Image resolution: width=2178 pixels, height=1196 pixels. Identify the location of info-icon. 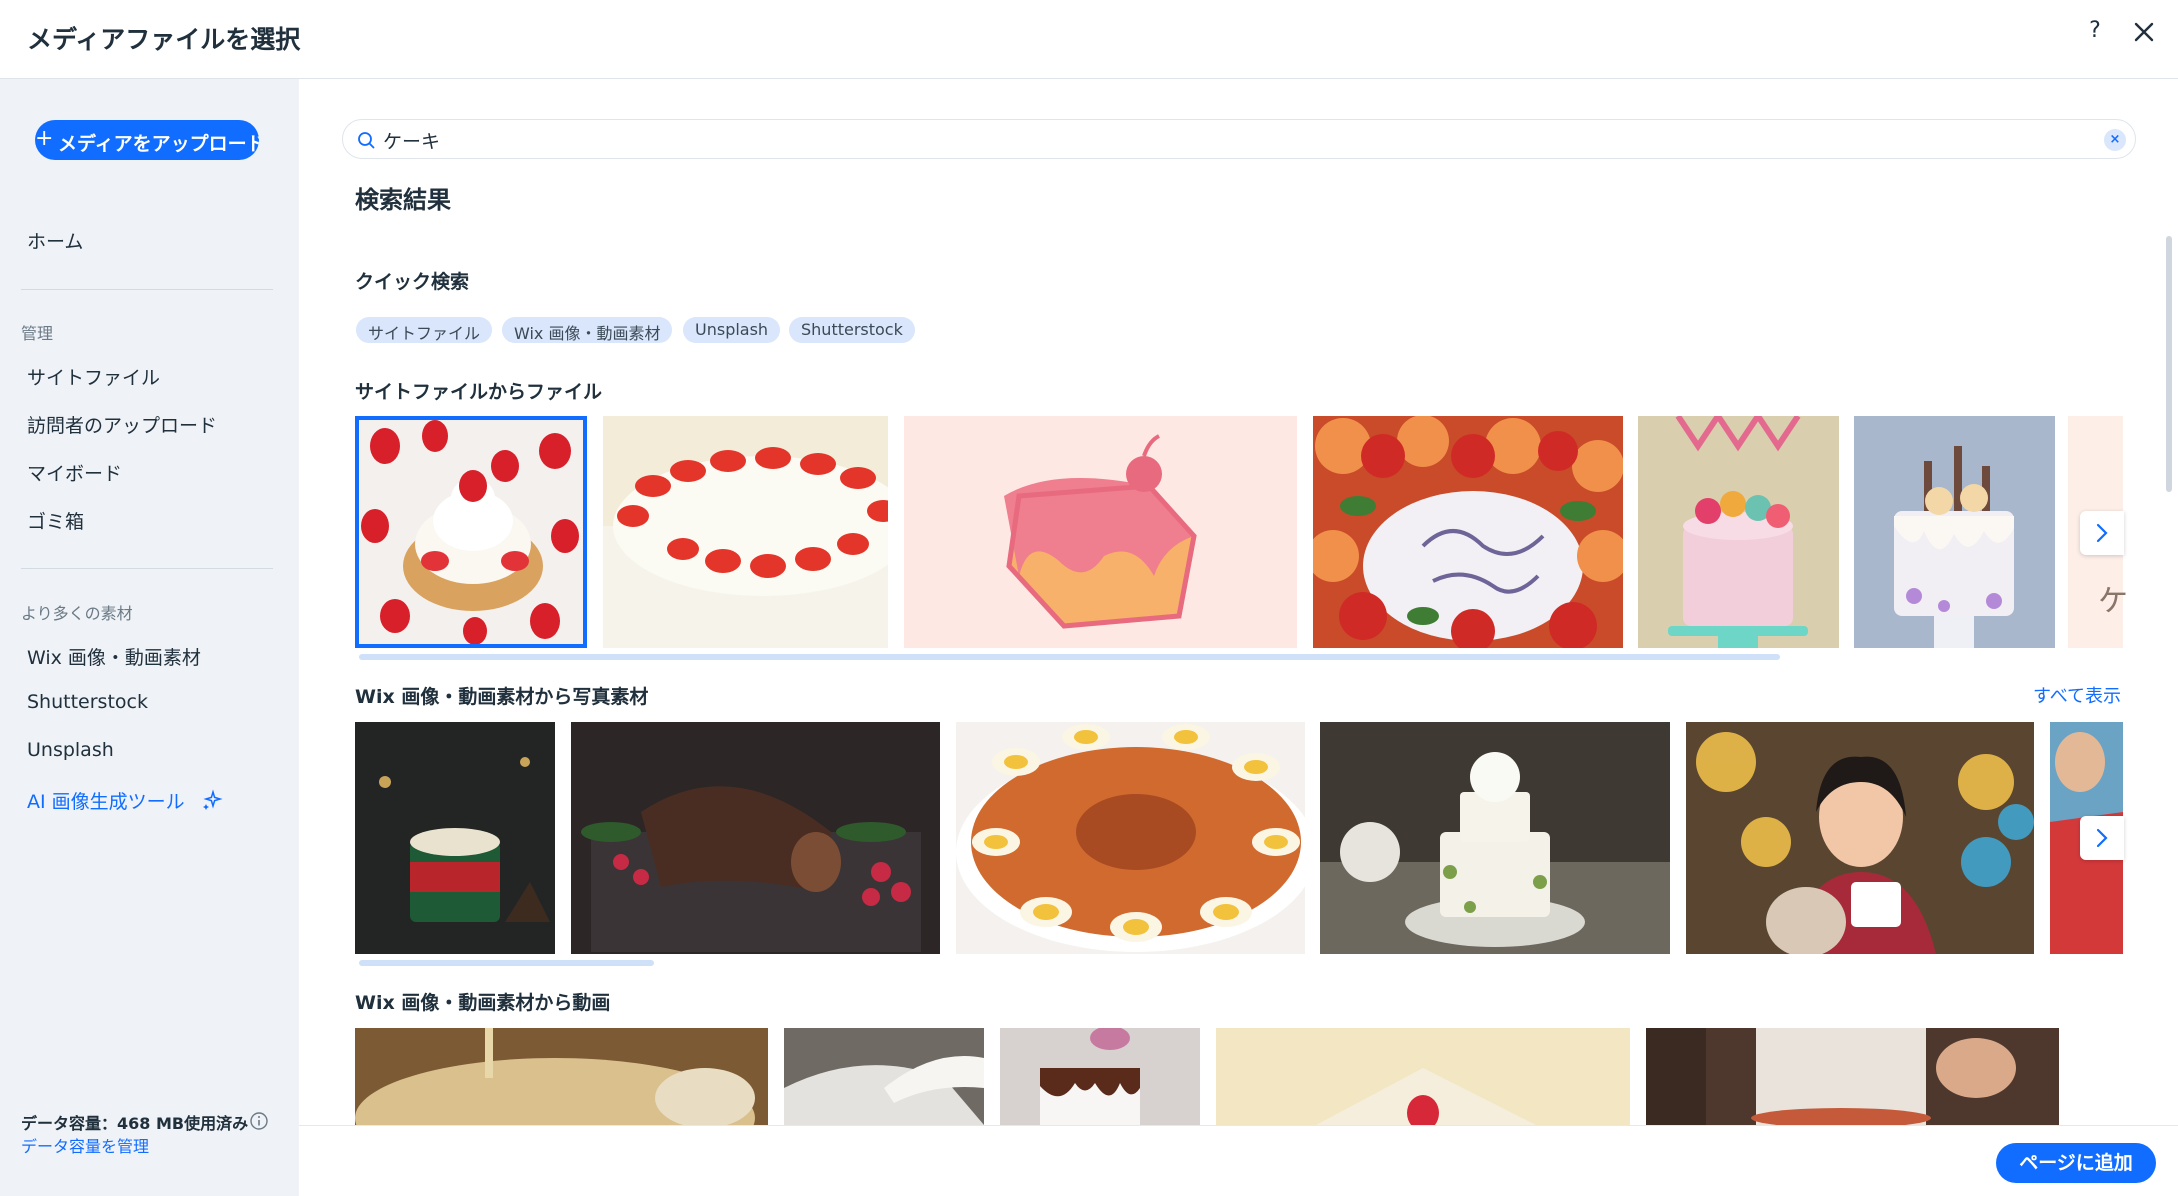
(259, 1121).